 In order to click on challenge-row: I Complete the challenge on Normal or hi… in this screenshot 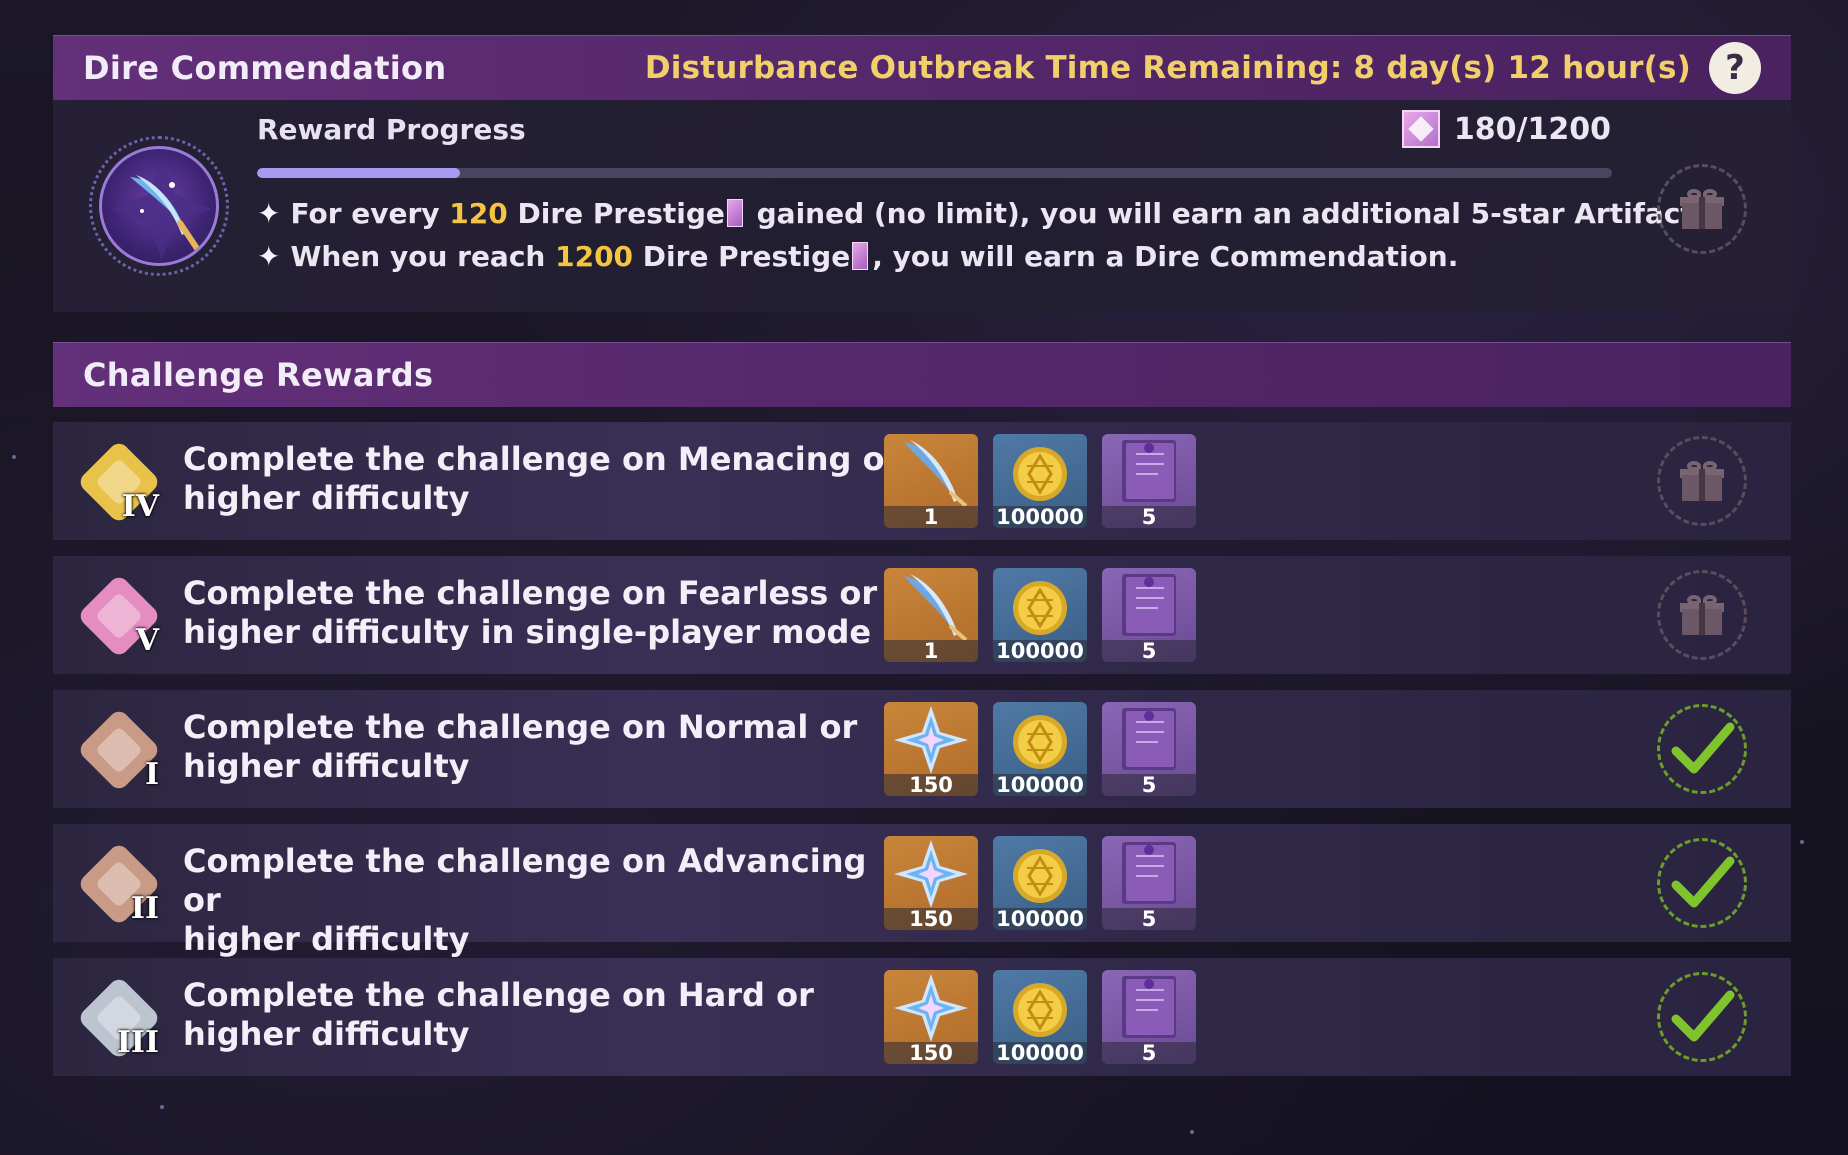, I will do `click(922, 749)`.